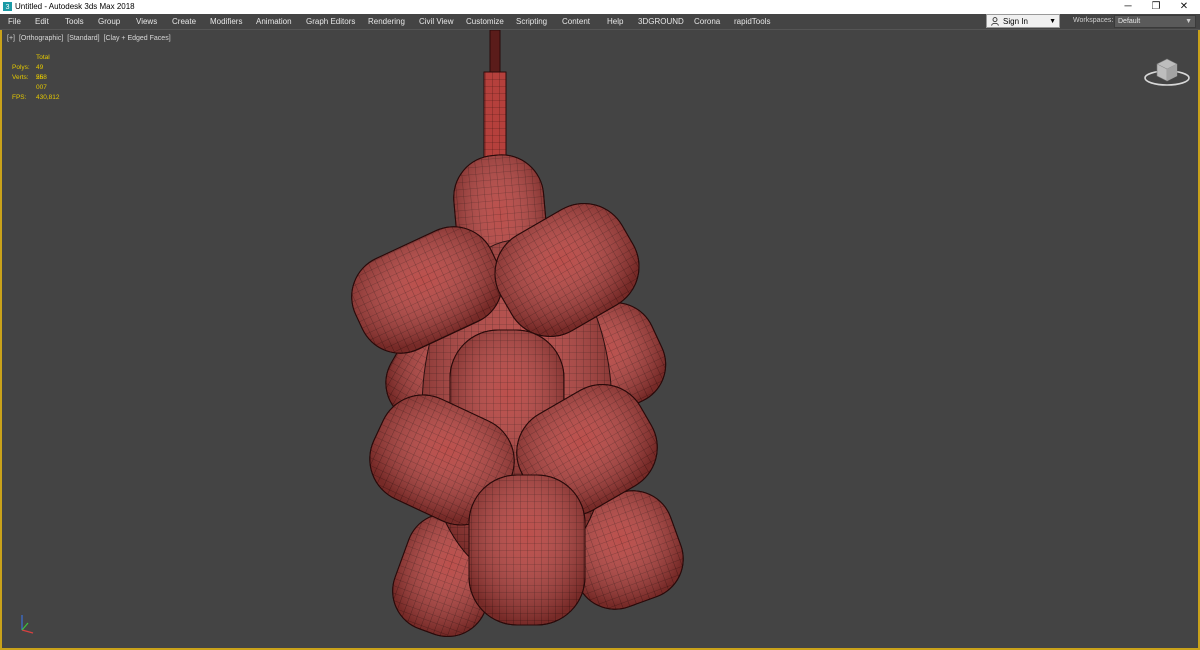  Describe the element at coordinates (1093, 20) in the screenshot. I see `workspaces-label: Workspaces:` at that location.